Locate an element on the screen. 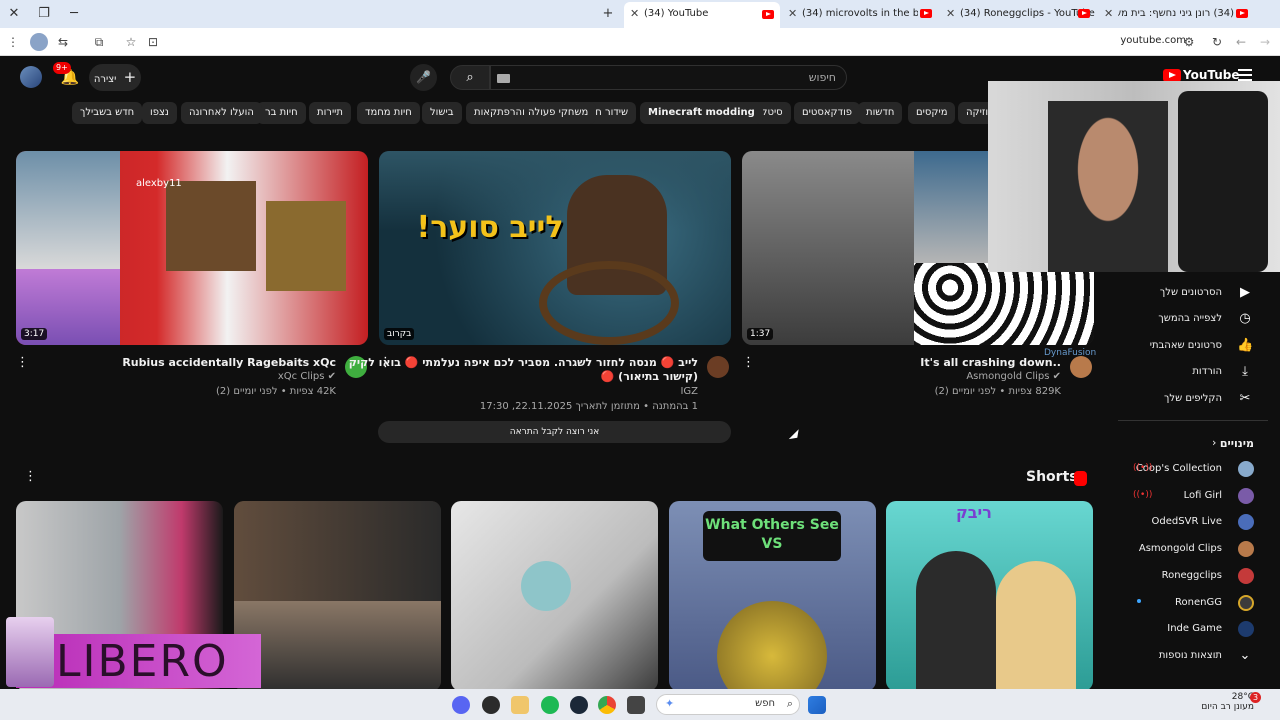 This screenshot has width=1280, height=720. notify-me-button: אני רוצה לקבל התראה is located at coordinates (554, 432).